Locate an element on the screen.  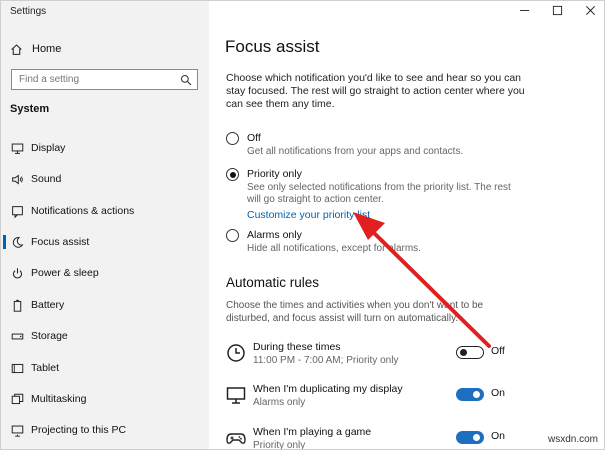
home-link: Home is located at coordinates (35, 49).